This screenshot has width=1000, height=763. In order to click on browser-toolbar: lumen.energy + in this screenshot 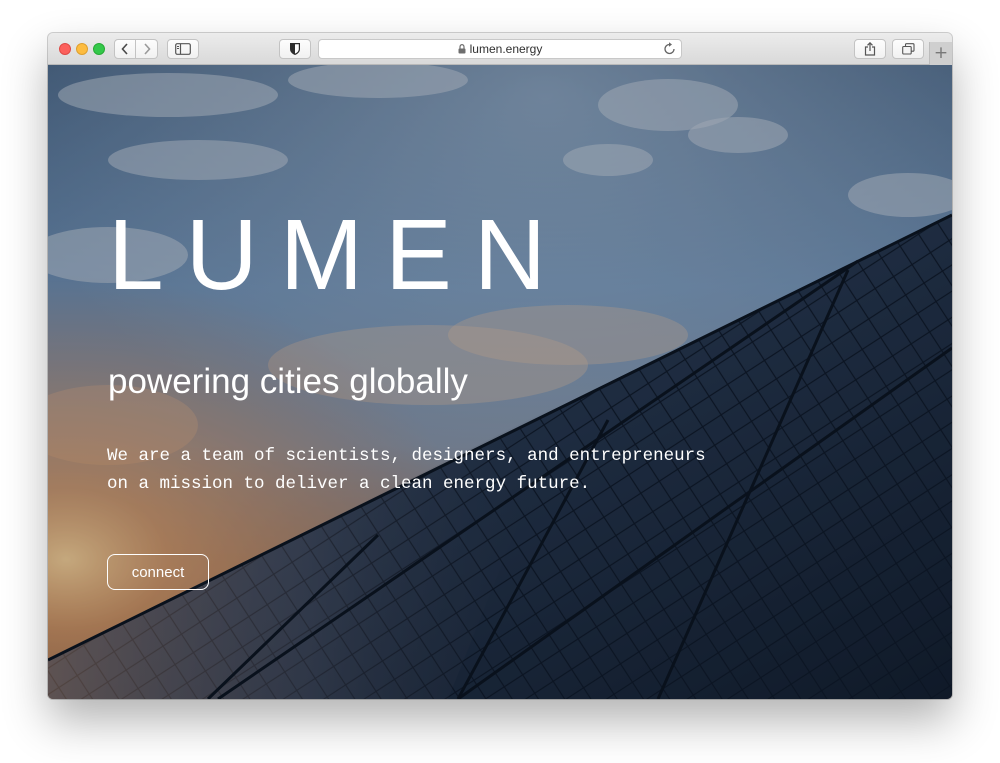, I will do `click(500, 49)`.